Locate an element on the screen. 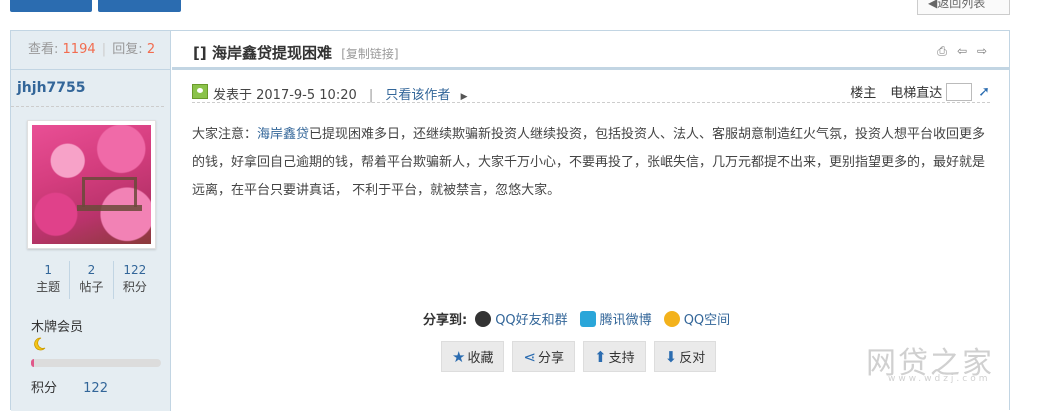  rank-progress-bar is located at coordinates (96, 363).